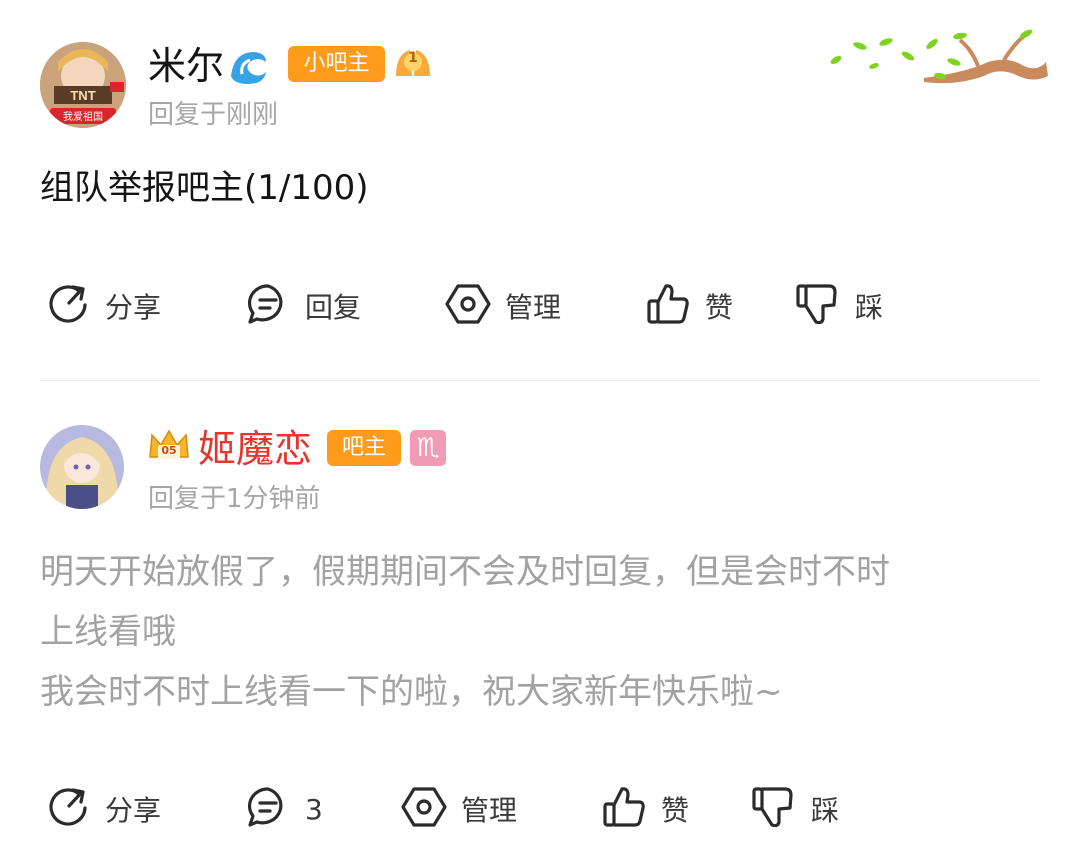 This screenshot has height=866, width=1080. What do you see at coordinates (186, 66) in the screenshot?
I see `username: 米尔` at bounding box center [186, 66].